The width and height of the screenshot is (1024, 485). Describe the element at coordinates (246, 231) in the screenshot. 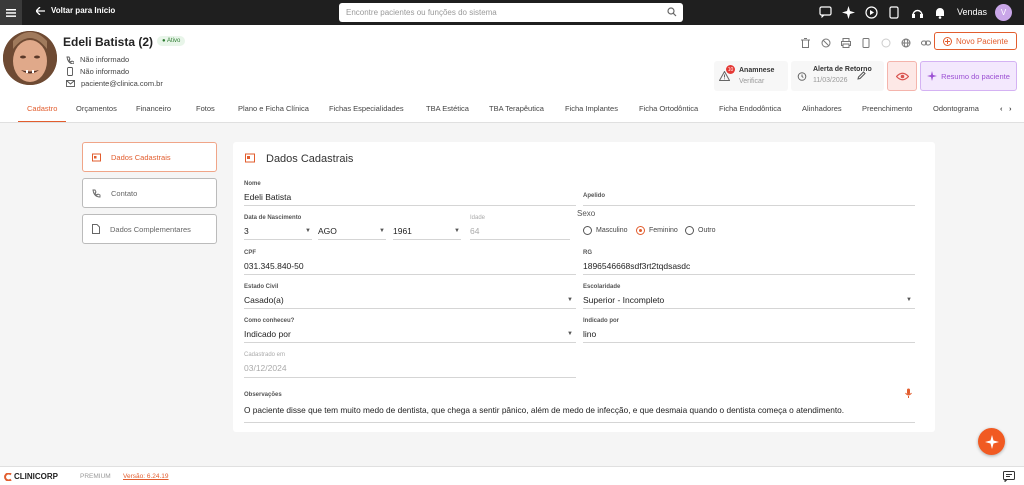

I see `dia-select: 3` at that location.